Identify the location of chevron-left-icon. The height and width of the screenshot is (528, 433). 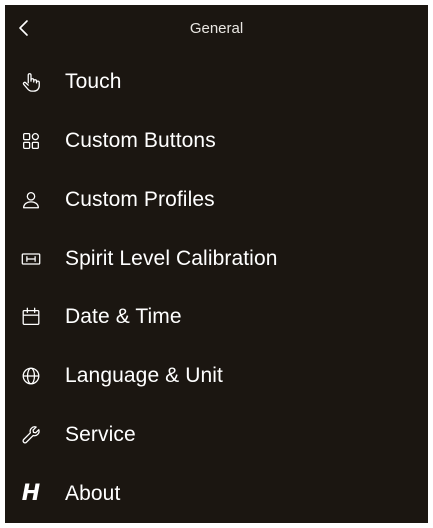
(23, 28).